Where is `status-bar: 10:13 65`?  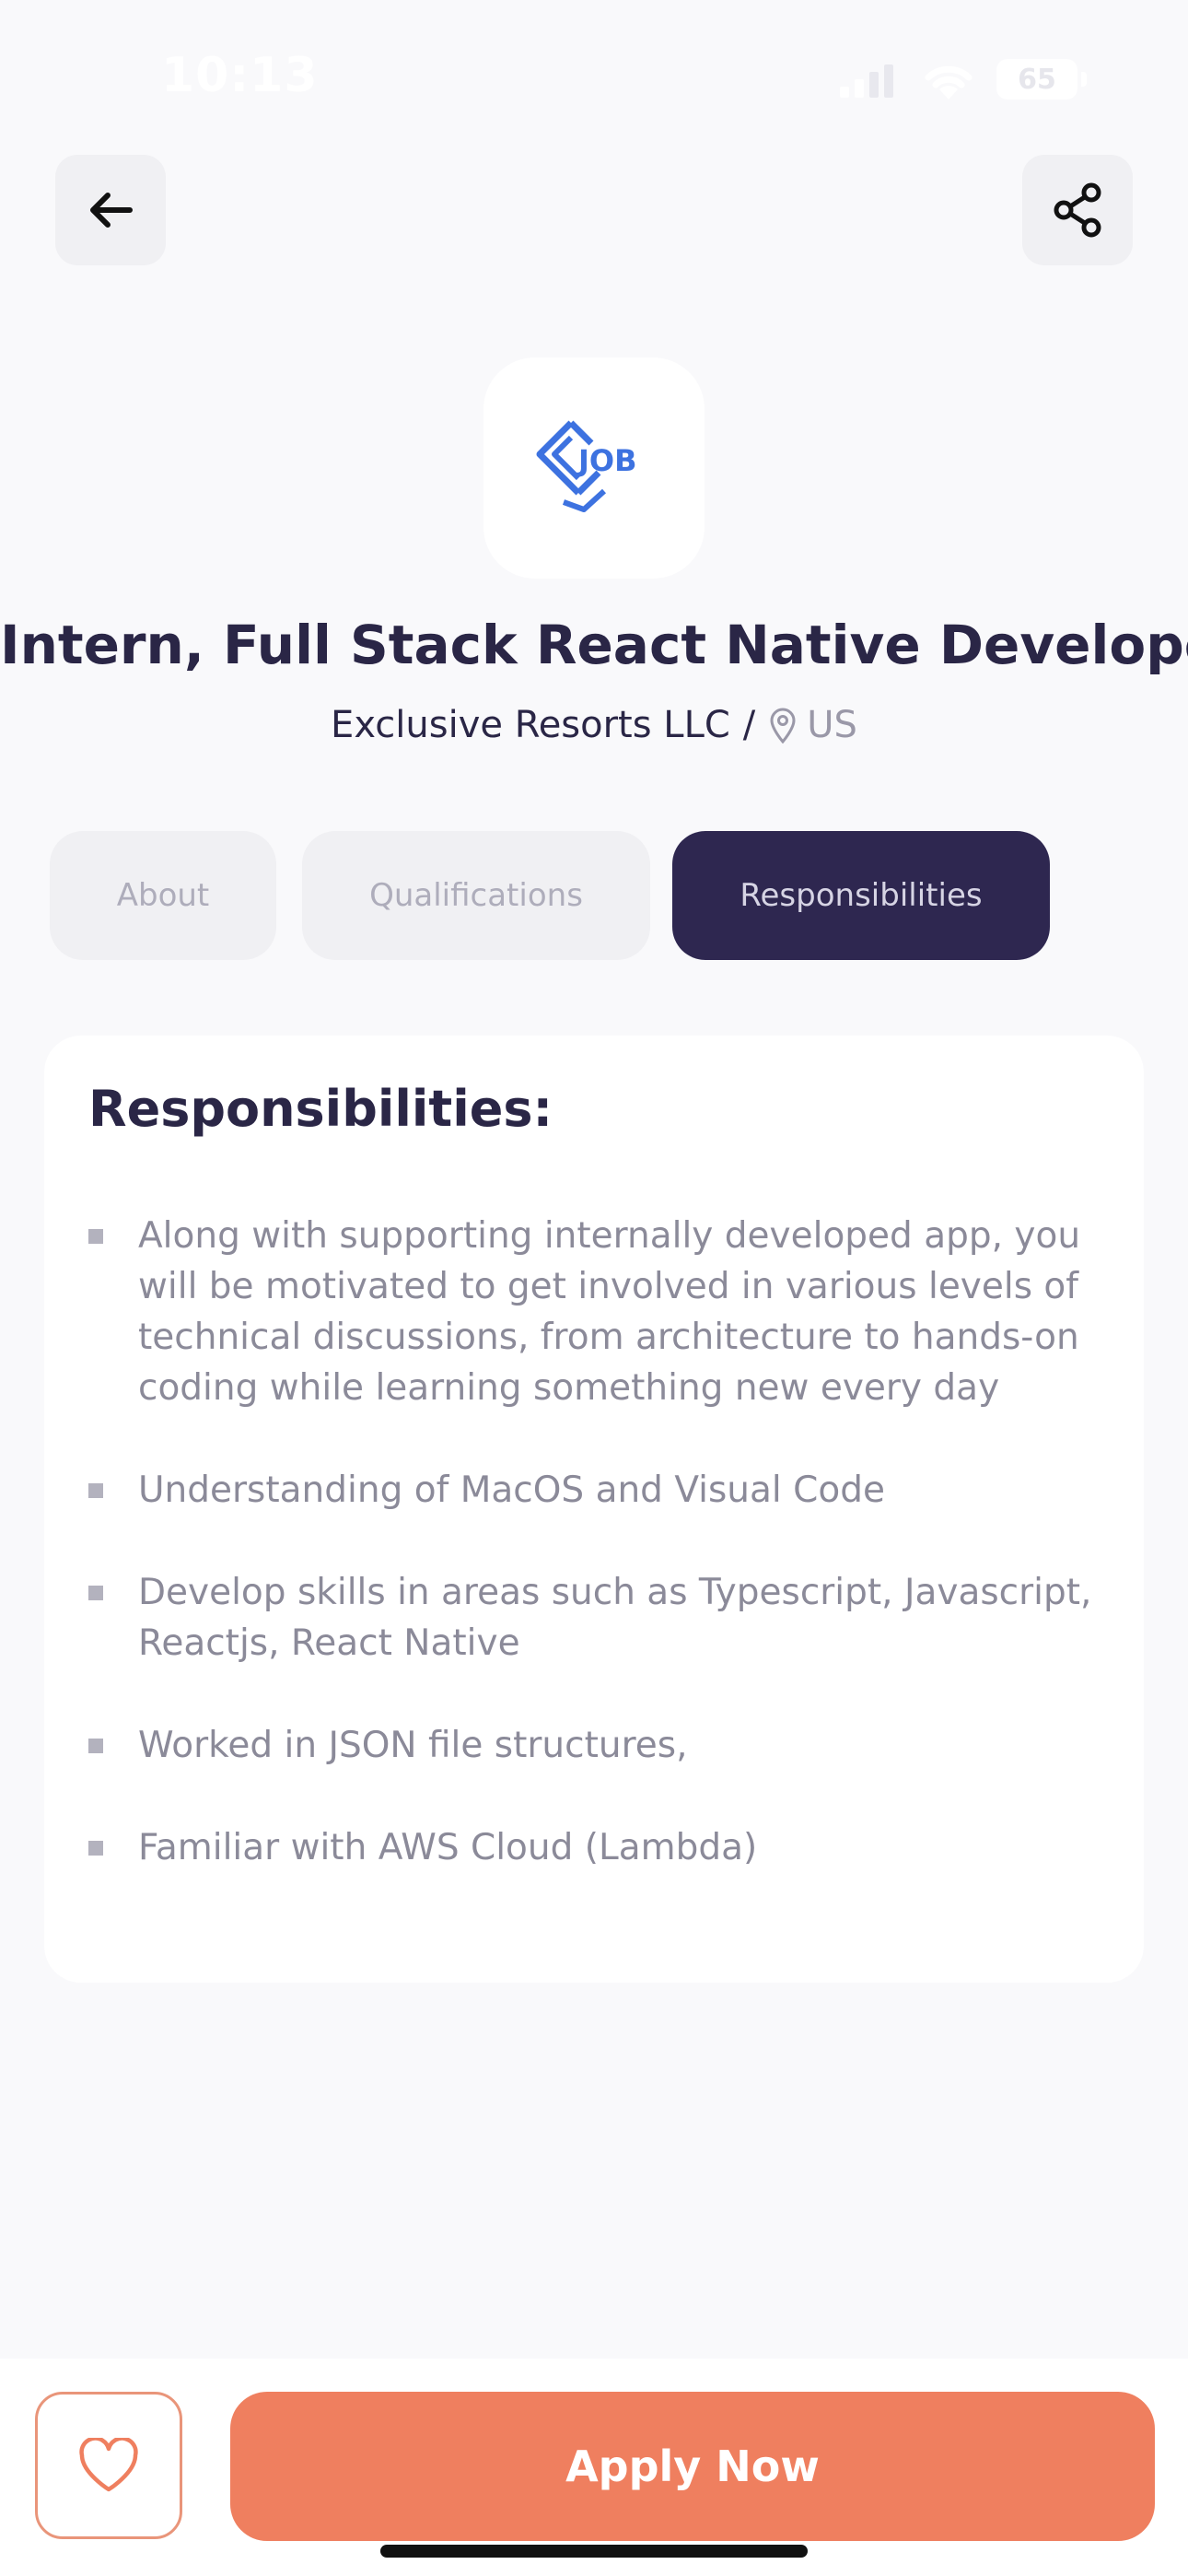 status-bar: 10:13 65 is located at coordinates (594, 69).